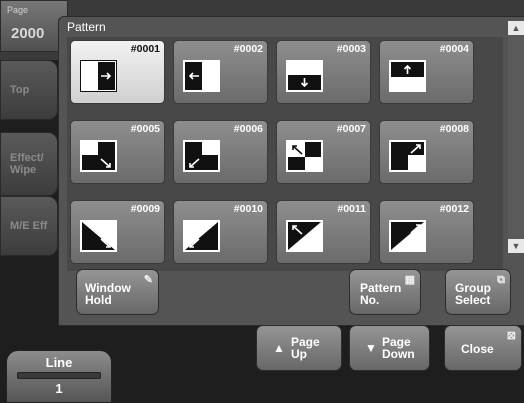 The width and height of the screenshot is (524, 403). I want to click on pattern-number: #0005, so click(145, 129).